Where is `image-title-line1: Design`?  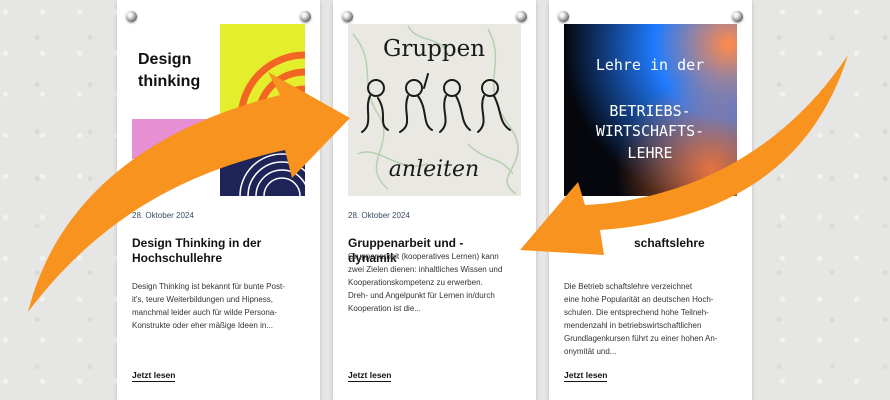
image-title-line1: Design is located at coordinates (164, 59).